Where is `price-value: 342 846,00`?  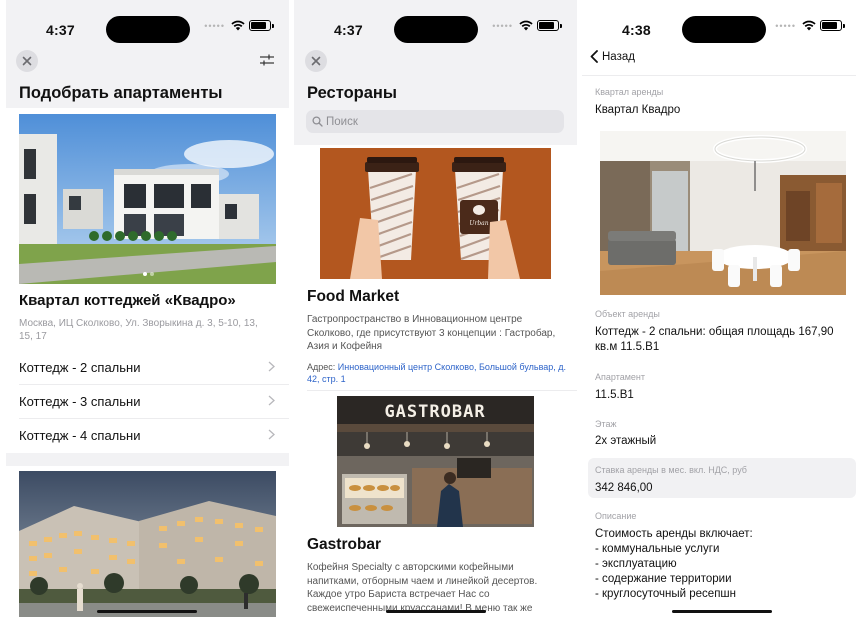
price-value: 342 846,00 is located at coordinates (624, 488).